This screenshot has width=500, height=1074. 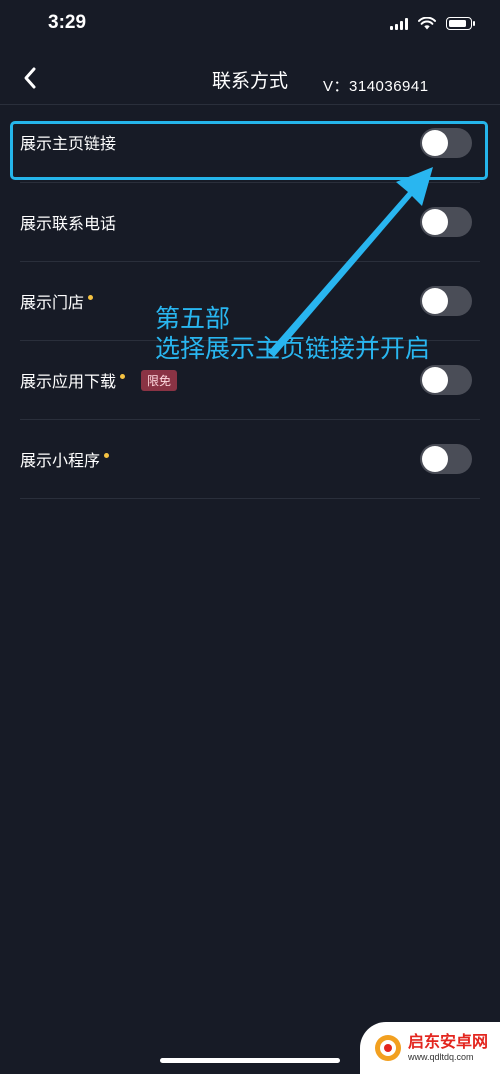 I want to click on watermark-url: www.qdltdq.com, so click(x=441, y=1057).